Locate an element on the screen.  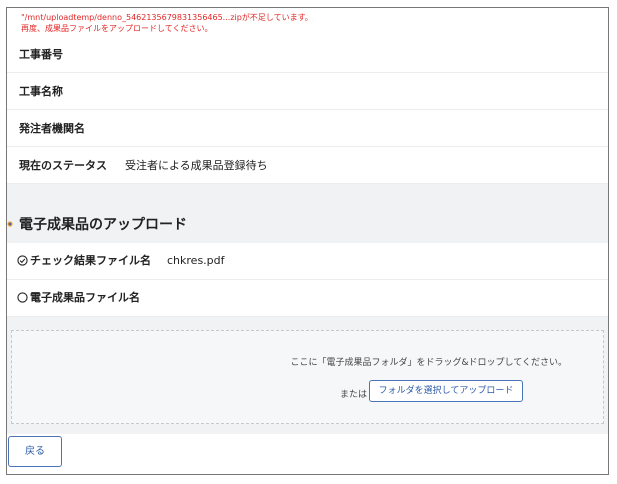
check-result-file-row: チェック結果ファイル名 chkres.pdf is located at coordinates (307, 261).